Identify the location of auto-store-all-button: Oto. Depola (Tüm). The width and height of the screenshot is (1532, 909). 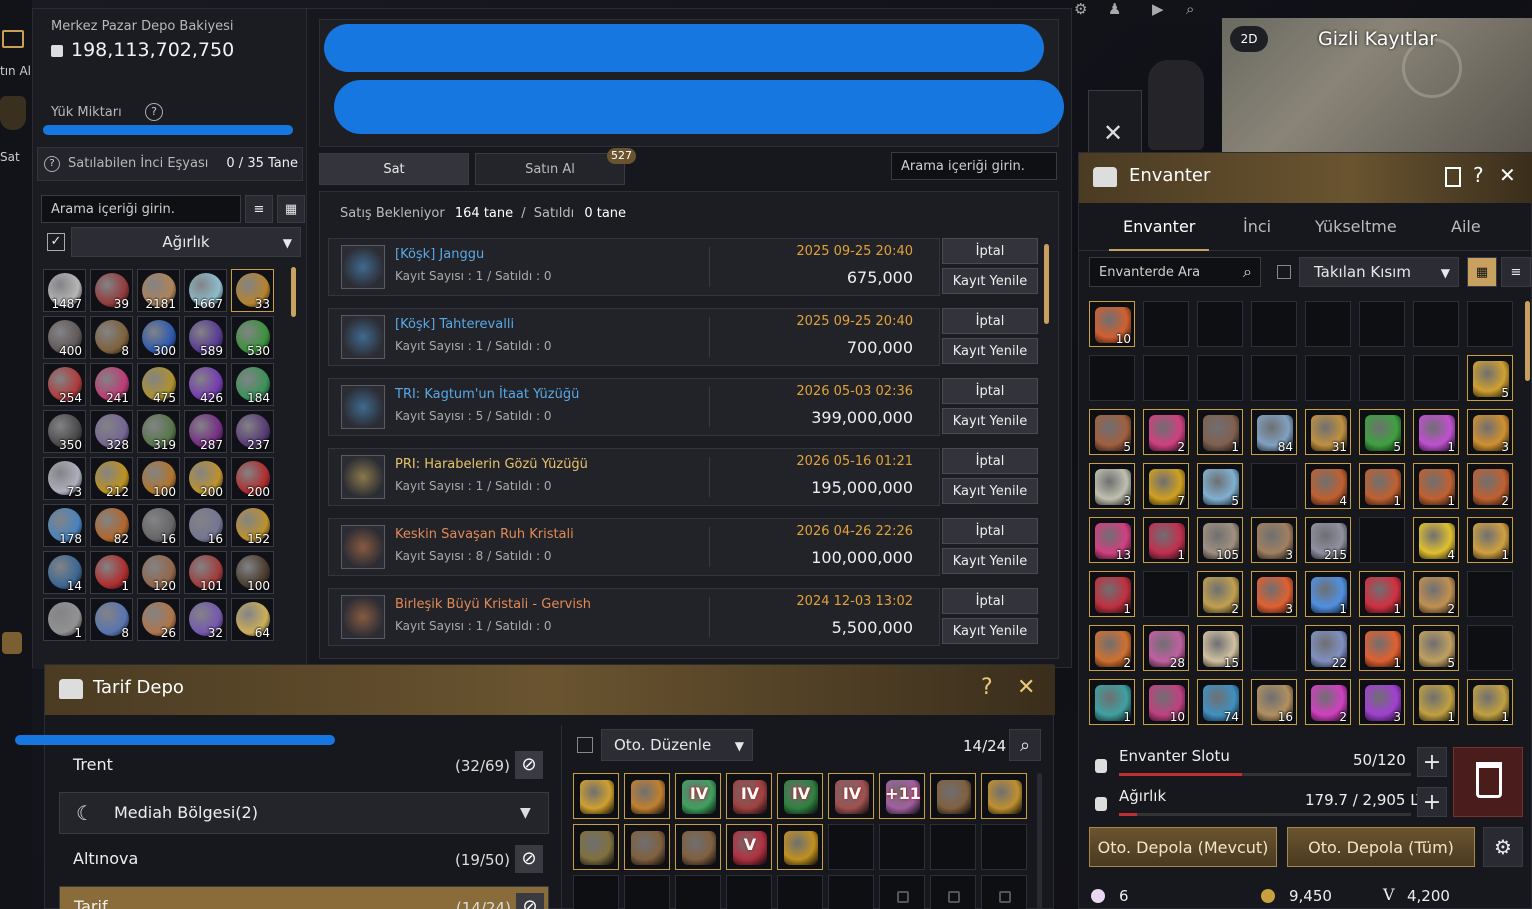
(1381, 847).